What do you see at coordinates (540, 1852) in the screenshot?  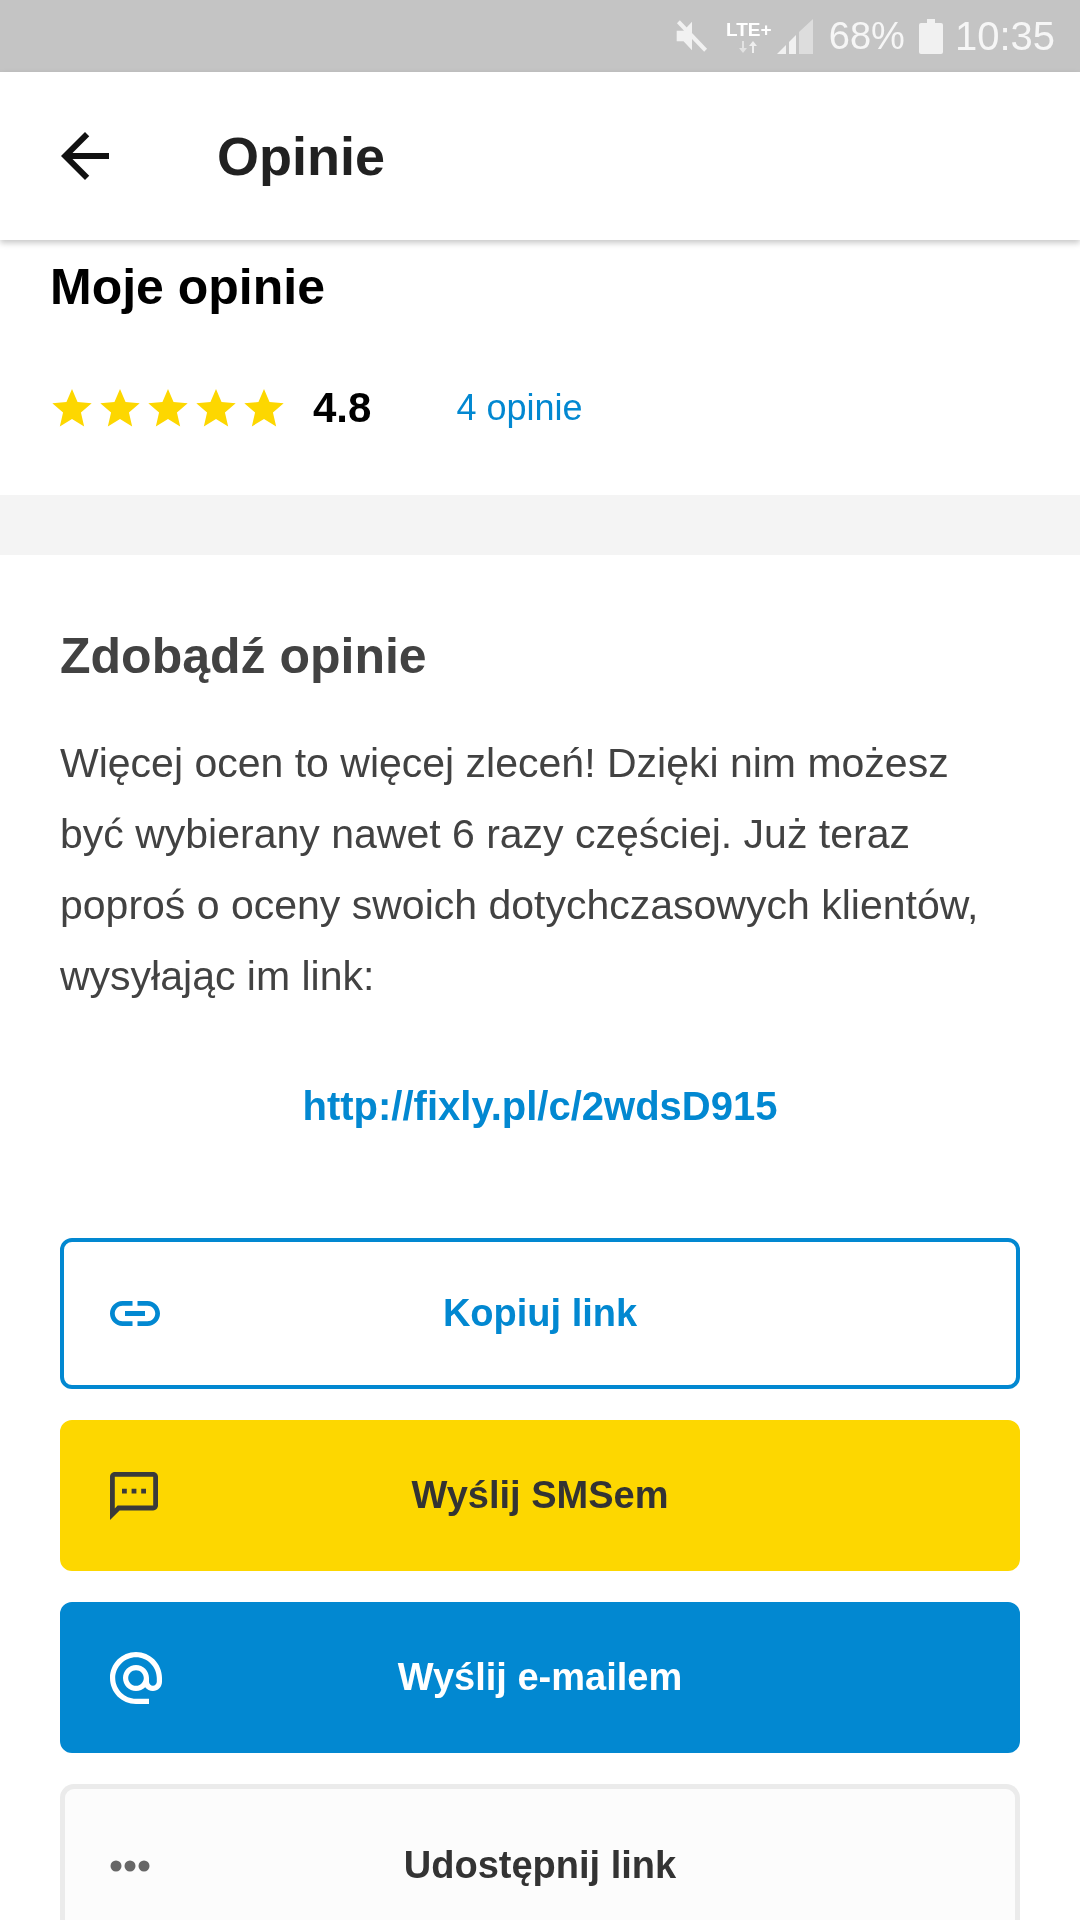 I see `share-button: Udostępnij link` at bounding box center [540, 1852].